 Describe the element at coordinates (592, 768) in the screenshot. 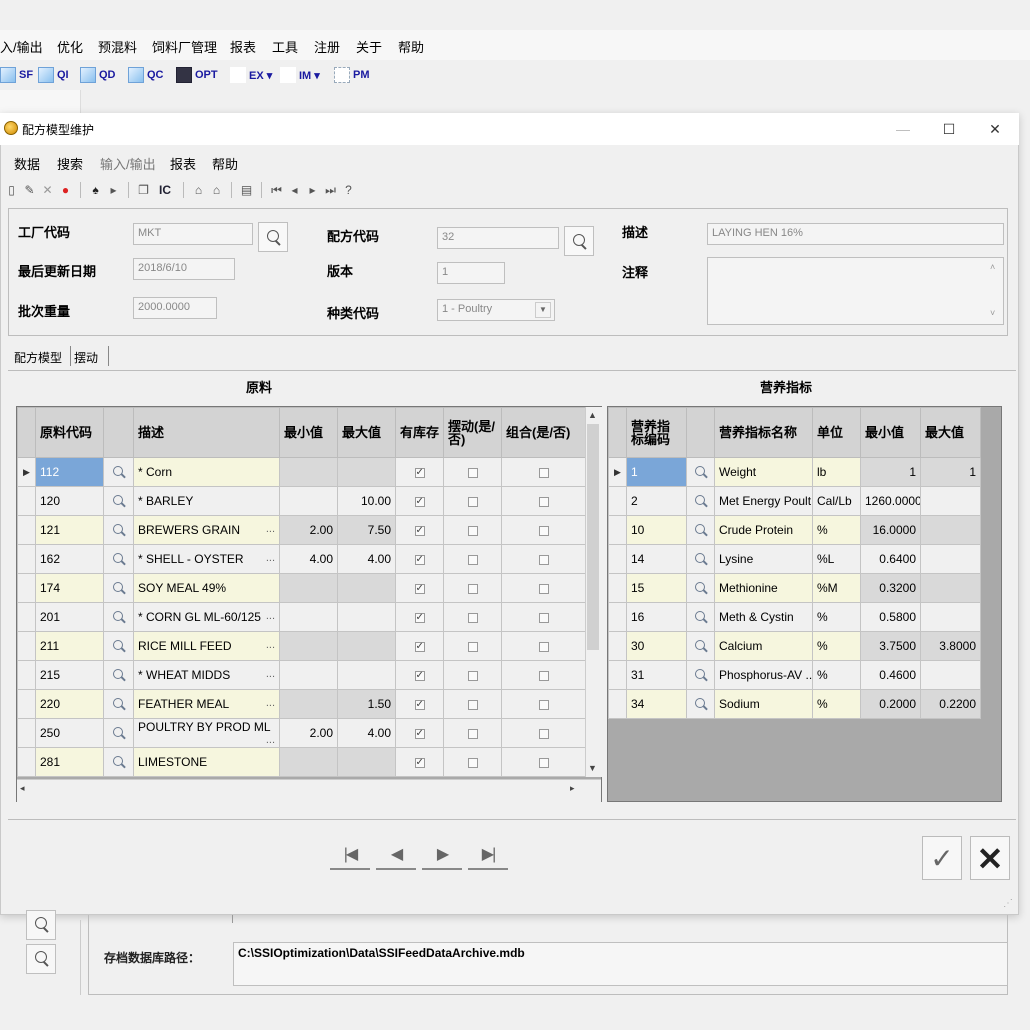

I see `scroll-down-icon: ▼` at that location.